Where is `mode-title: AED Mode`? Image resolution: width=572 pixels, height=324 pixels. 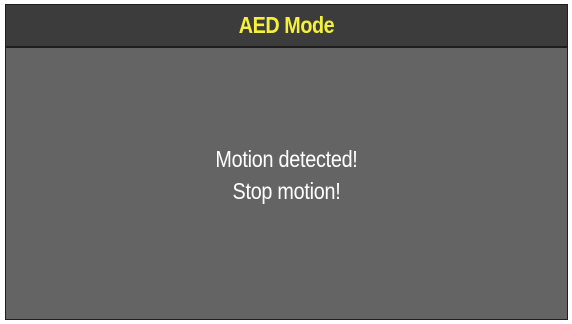 mode-title: AED Mode is located at coordinates (286, 25).